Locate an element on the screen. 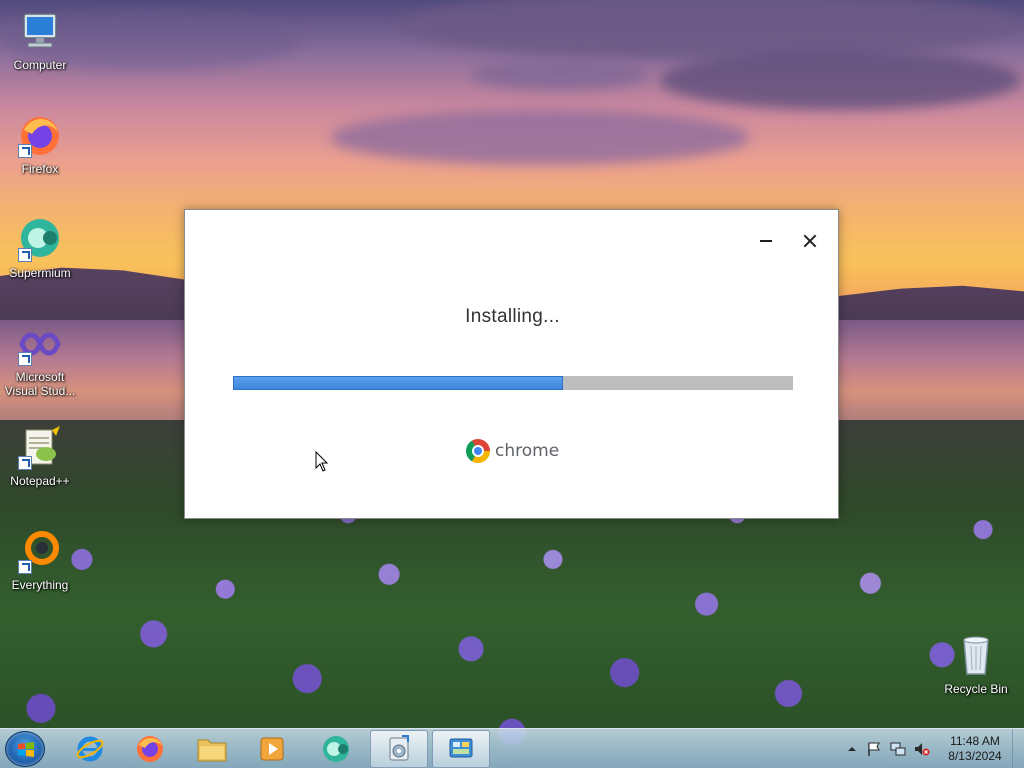 The height and width of the screenshot is (768, 1024). taskbar-item-chrome-installer is located at coordinates (399, 749).